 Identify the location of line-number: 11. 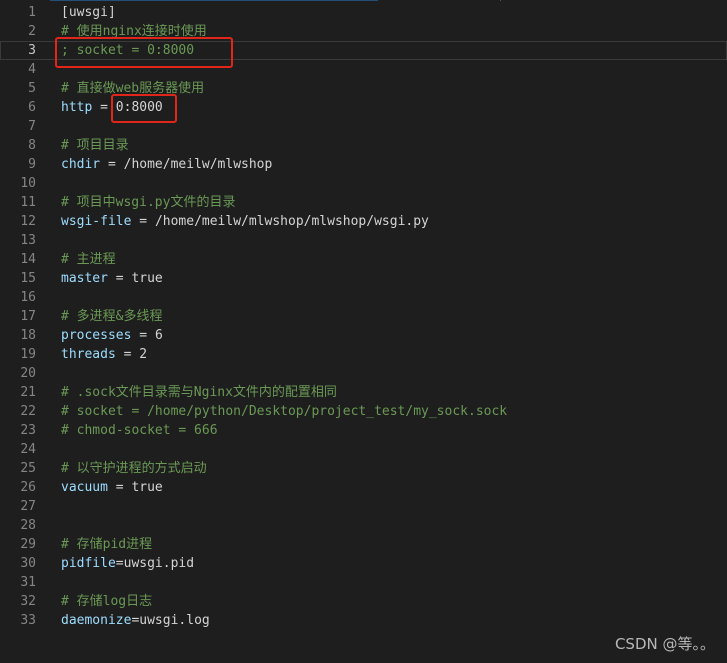
(28, 202).